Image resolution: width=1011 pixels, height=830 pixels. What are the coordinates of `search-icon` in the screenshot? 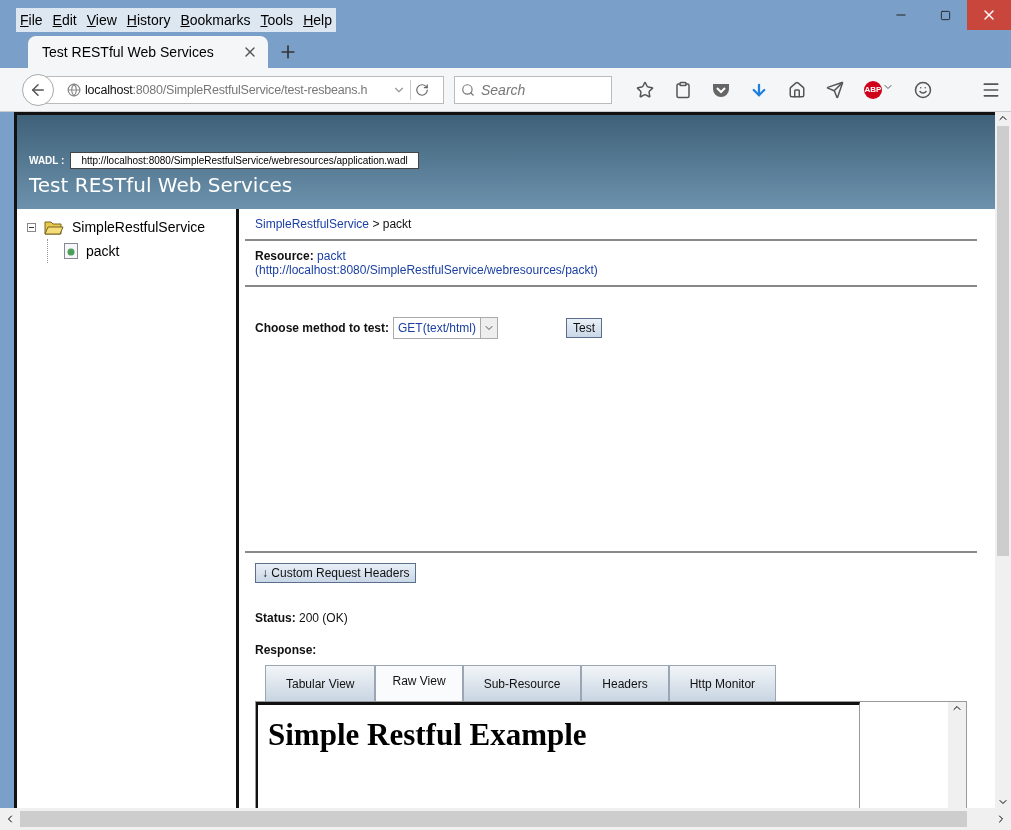 It's located at (468, 89).